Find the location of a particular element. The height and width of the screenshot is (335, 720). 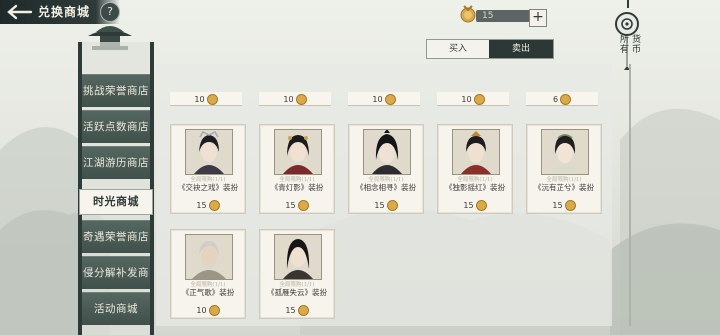

sidebar-item-time-mall: 时光商城 is located at coordinates (116, 202).